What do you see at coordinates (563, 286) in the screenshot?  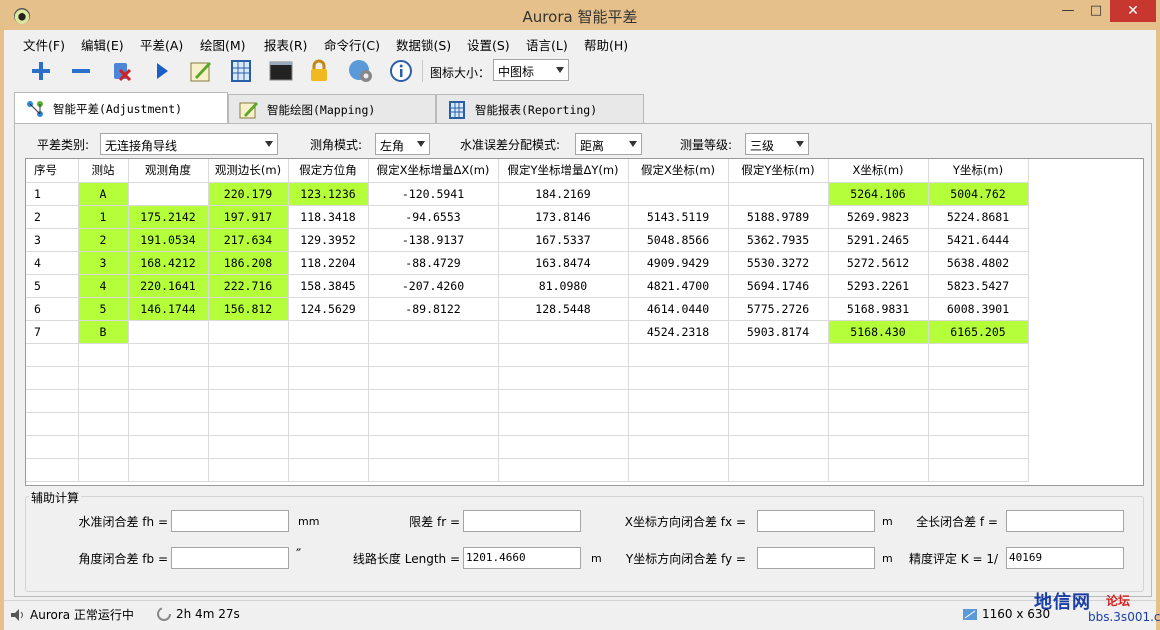 I see `table-cell: 81.0980` at bounding box center [563, 286].